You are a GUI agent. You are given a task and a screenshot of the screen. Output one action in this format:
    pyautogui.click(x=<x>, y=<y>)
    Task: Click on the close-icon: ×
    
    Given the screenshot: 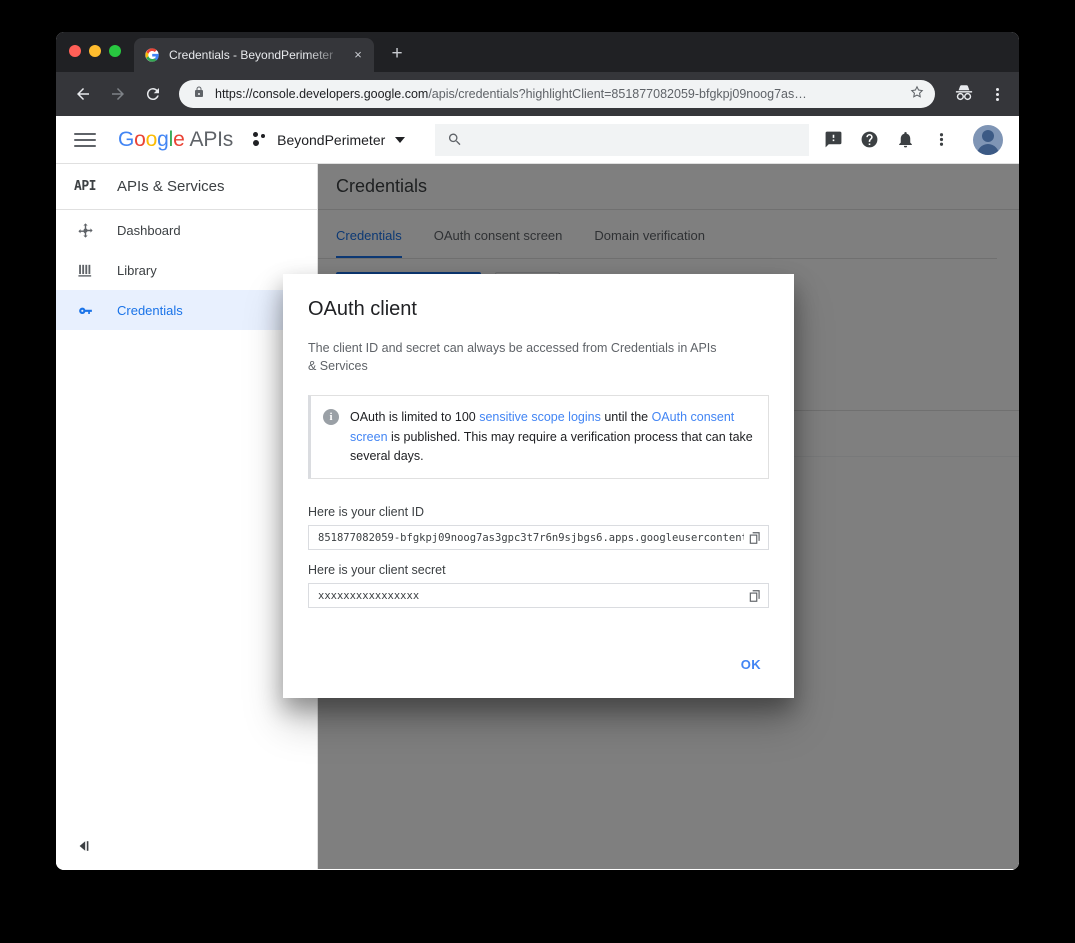 What is the action you would take?
    pyautogui.click(x=358, y=55)
    